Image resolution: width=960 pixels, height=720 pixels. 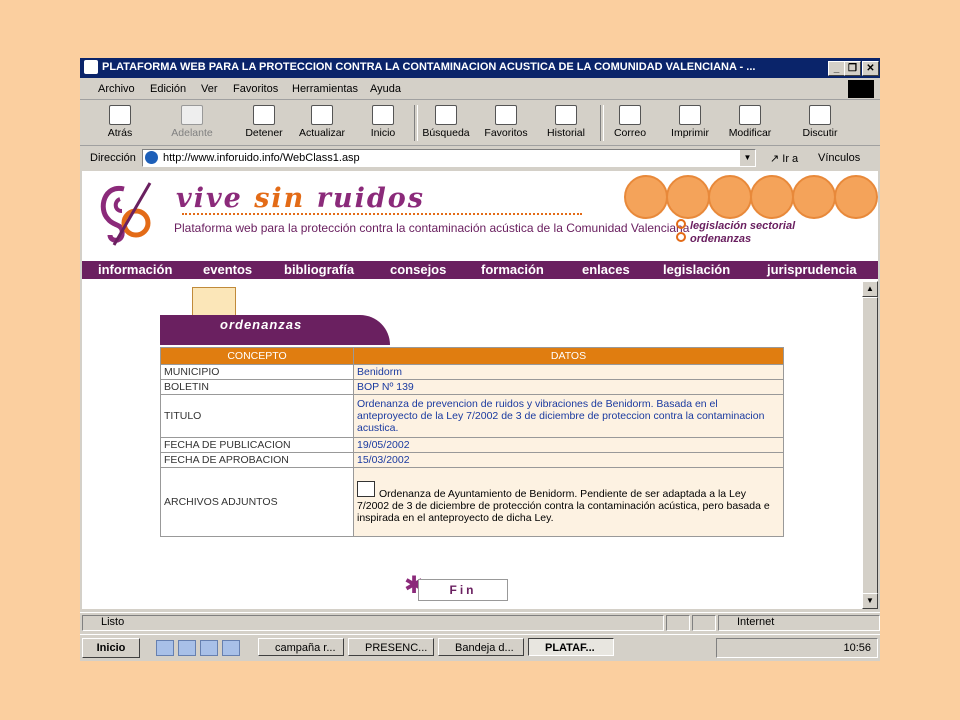 What do you see at coordinates (446, 123) in the screenshot?
I see `search-button: Búsqueda` at bounding box center [446, 123].